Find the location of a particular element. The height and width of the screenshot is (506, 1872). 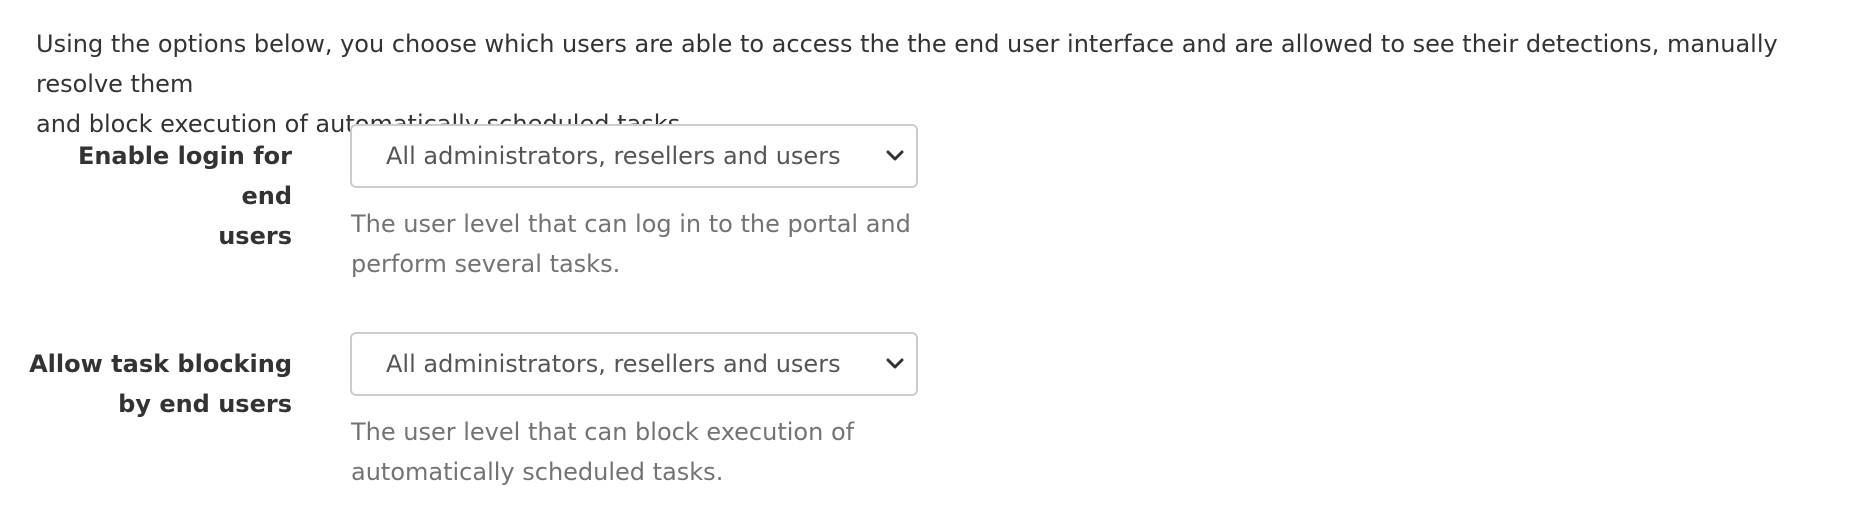

enable-login-label-line-1: Enable login for end is located at coordinates (184, 176).